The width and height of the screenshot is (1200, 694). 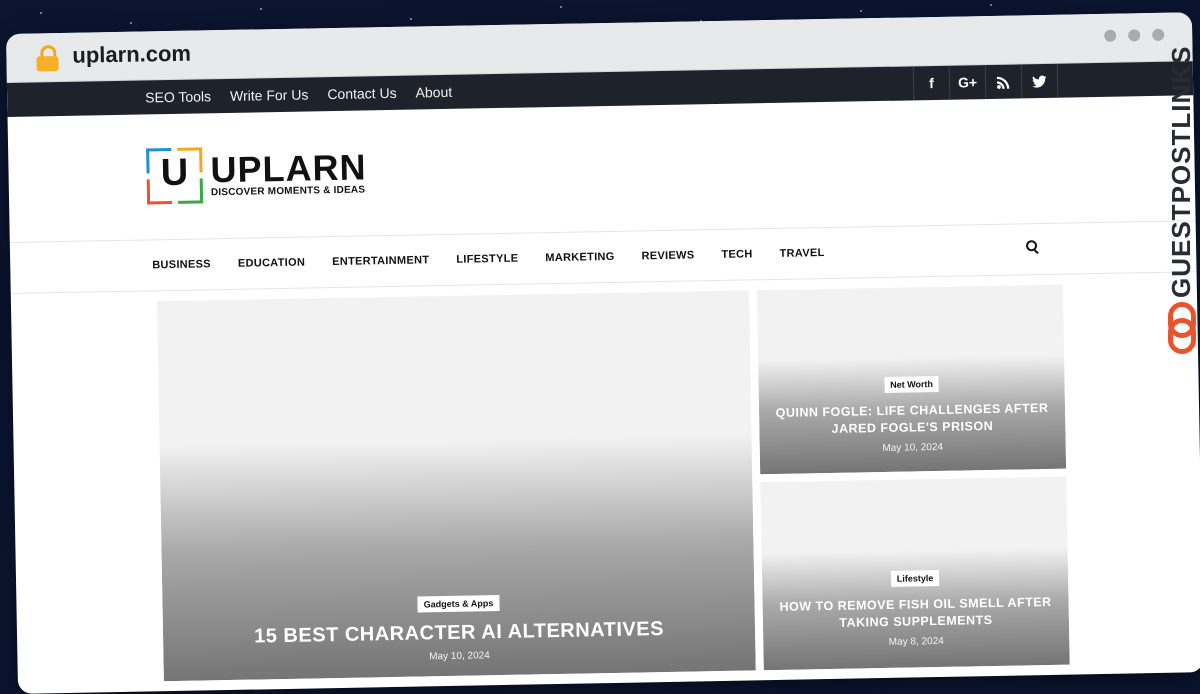 What do you see at coordinates (1039, 81) in the screenshot?
I see `twitter-icon` at bounding box center [1039, 81].